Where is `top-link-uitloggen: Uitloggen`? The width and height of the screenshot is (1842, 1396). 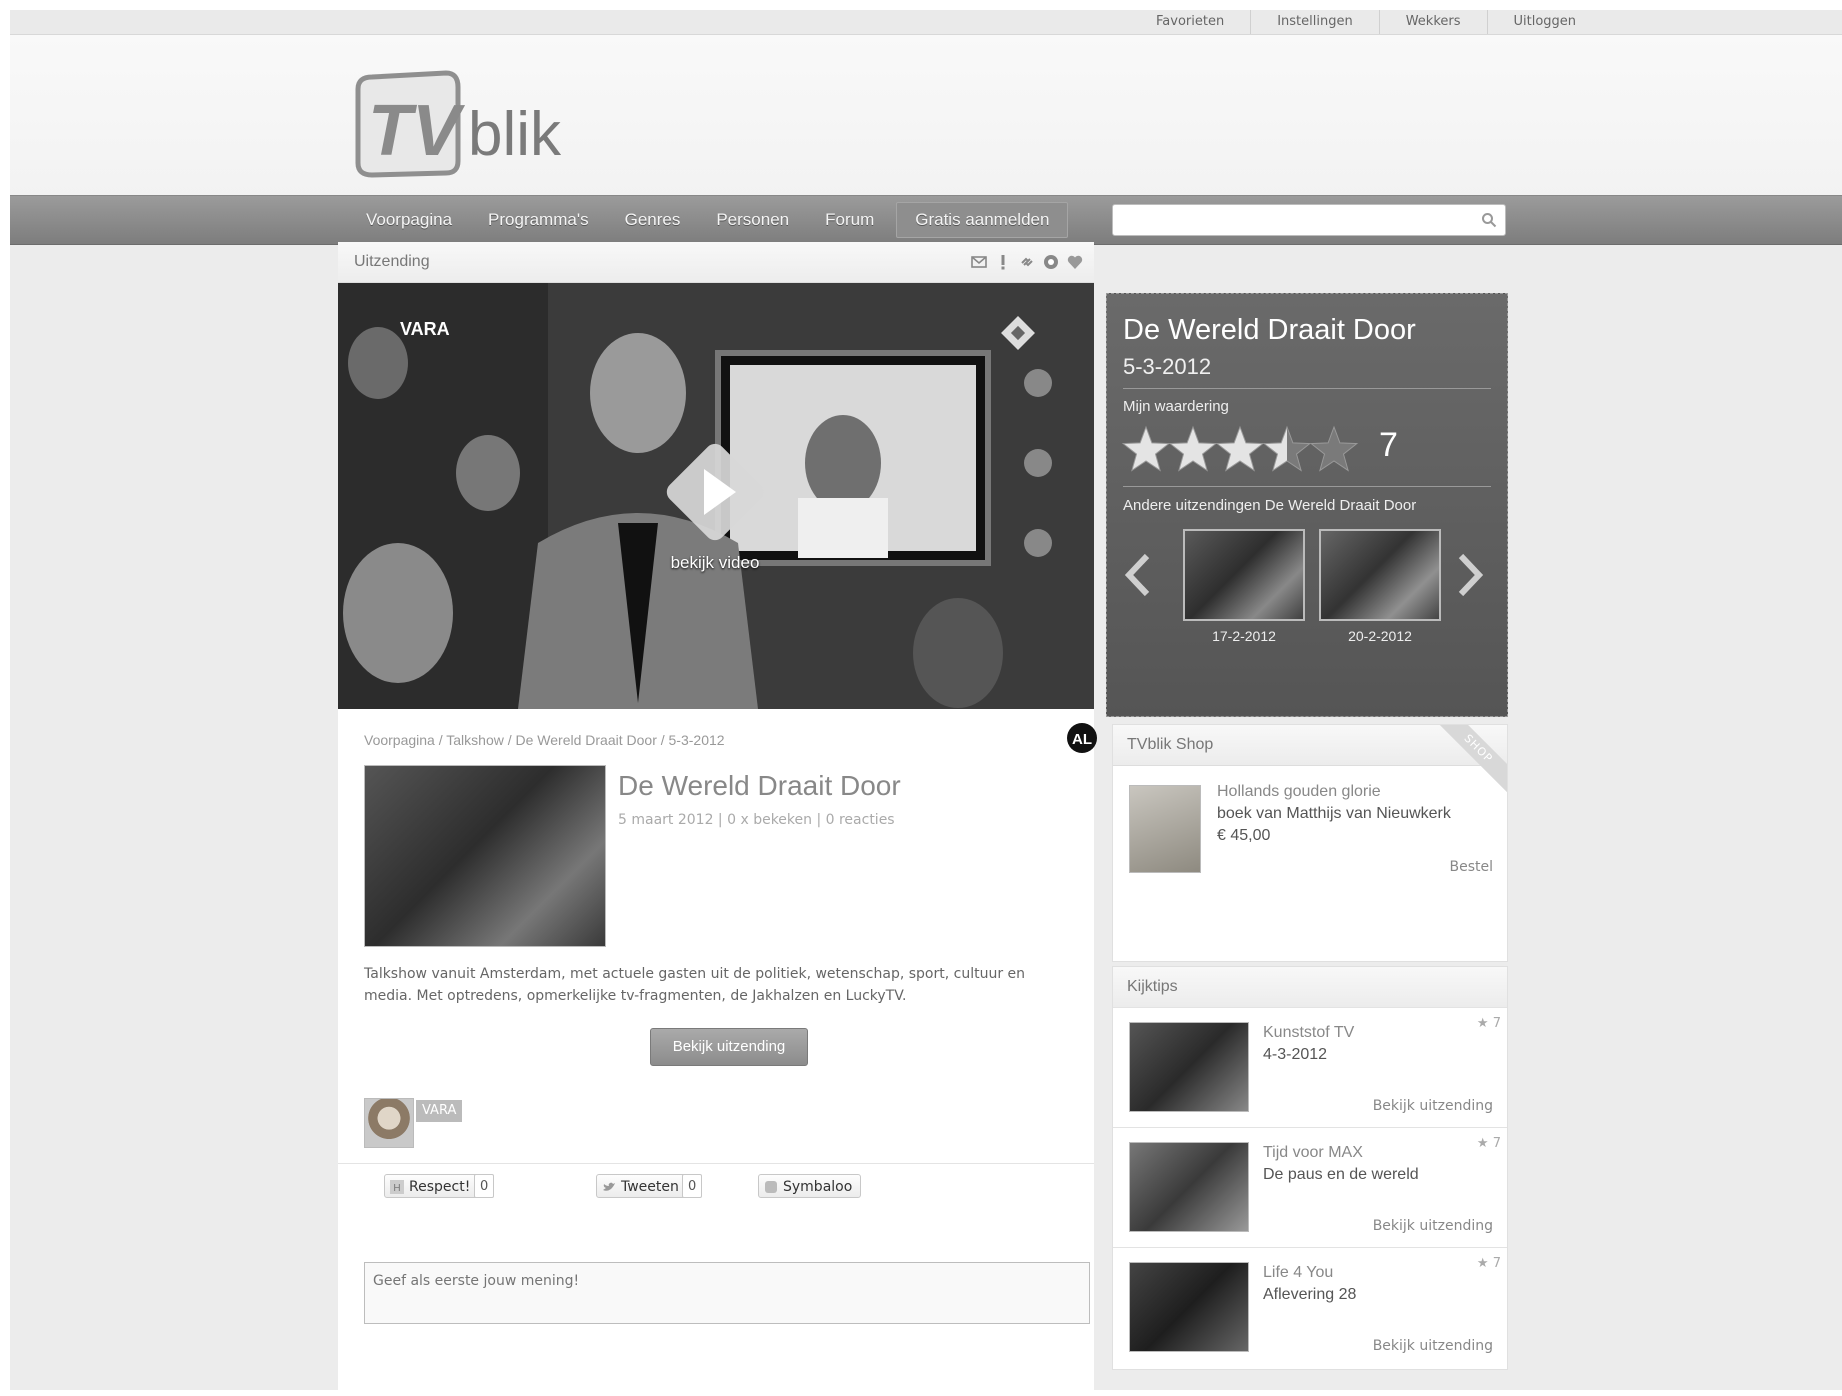 top-link-uitloggen: Uitloggen is located at coordinates (1544, 22).